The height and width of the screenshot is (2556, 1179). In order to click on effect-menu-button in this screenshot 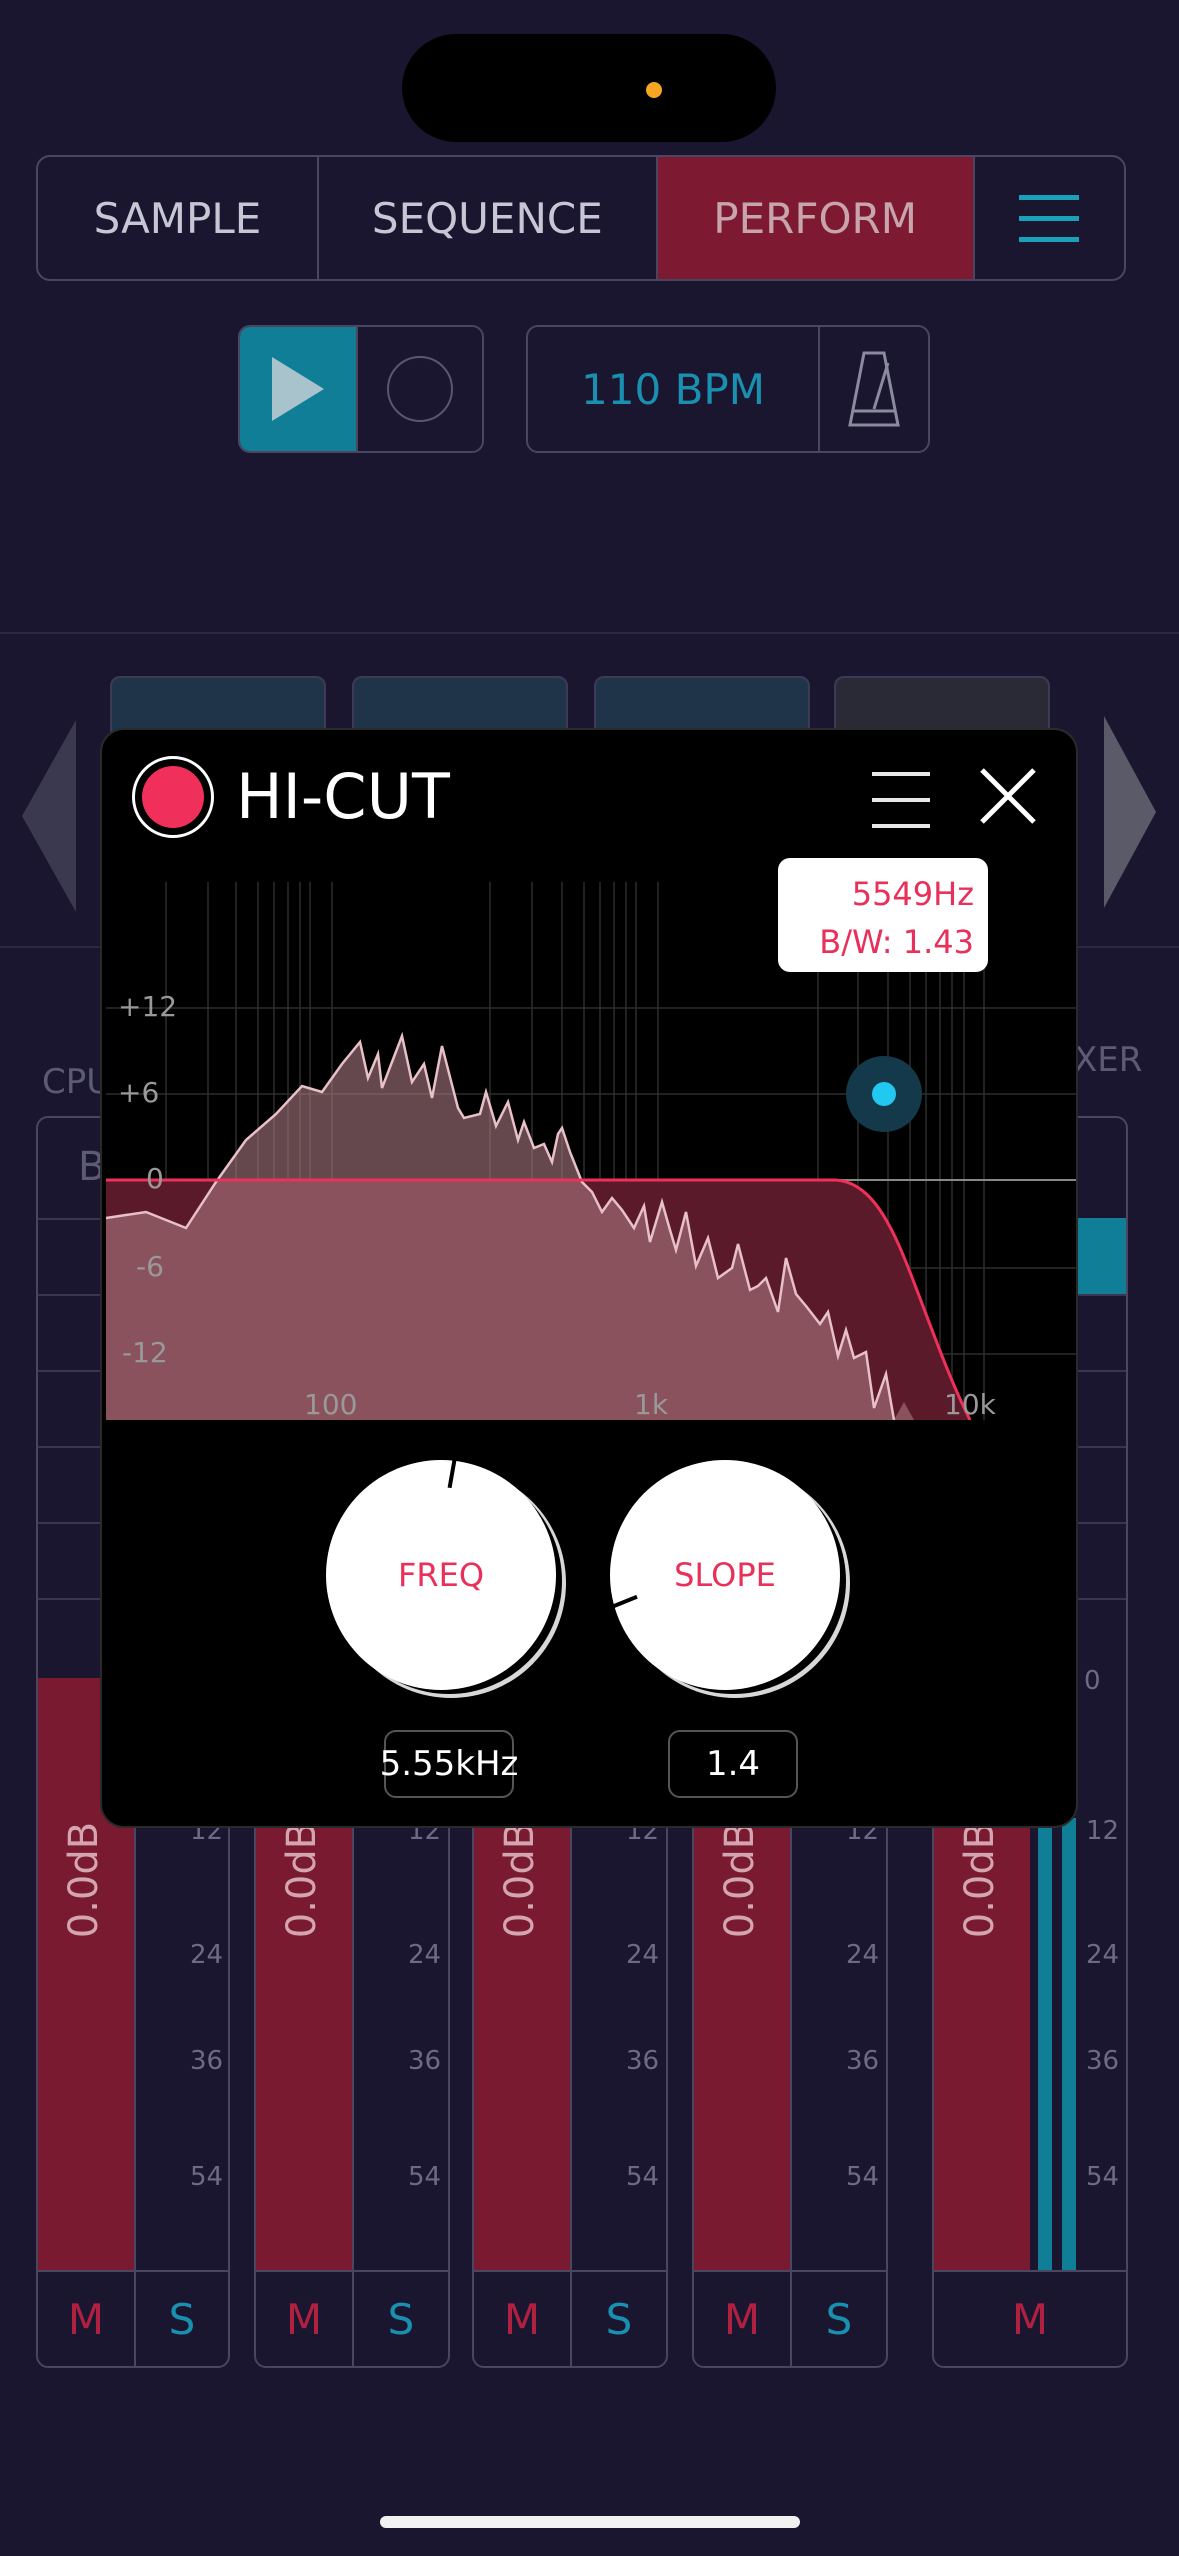, I will do `click(901, 800)`.